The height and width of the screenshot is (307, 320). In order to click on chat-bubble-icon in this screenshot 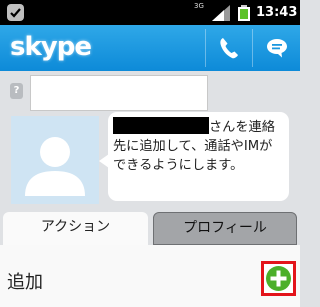, I will do `click(277, 48)`.